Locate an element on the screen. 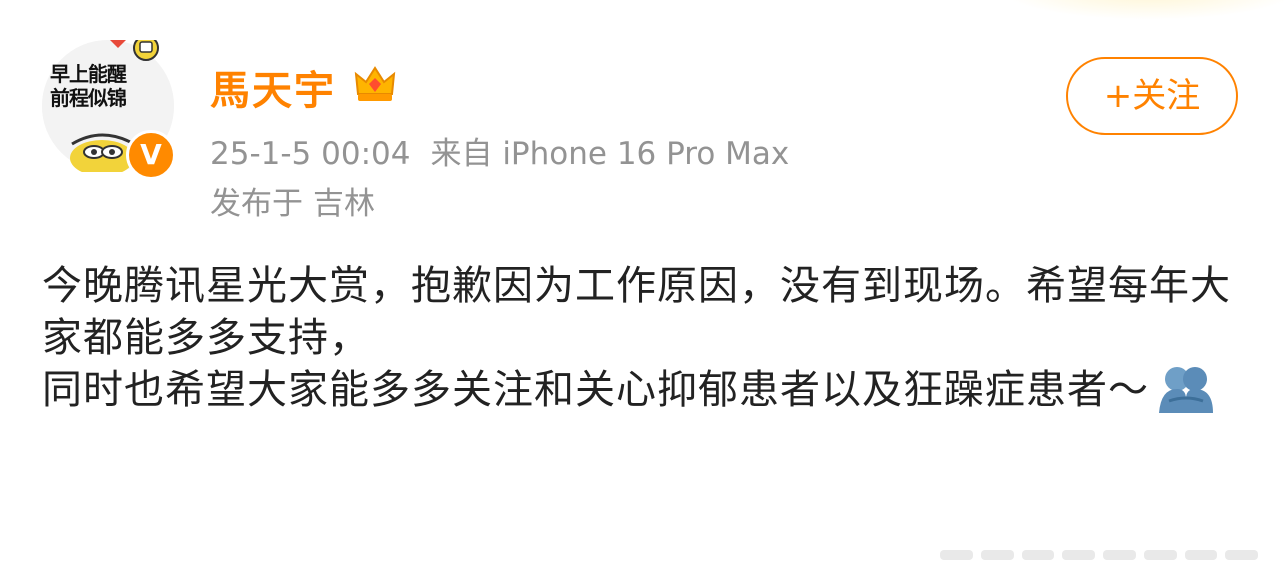  follow-button: +关注 is located at coordinates (1152, 96).